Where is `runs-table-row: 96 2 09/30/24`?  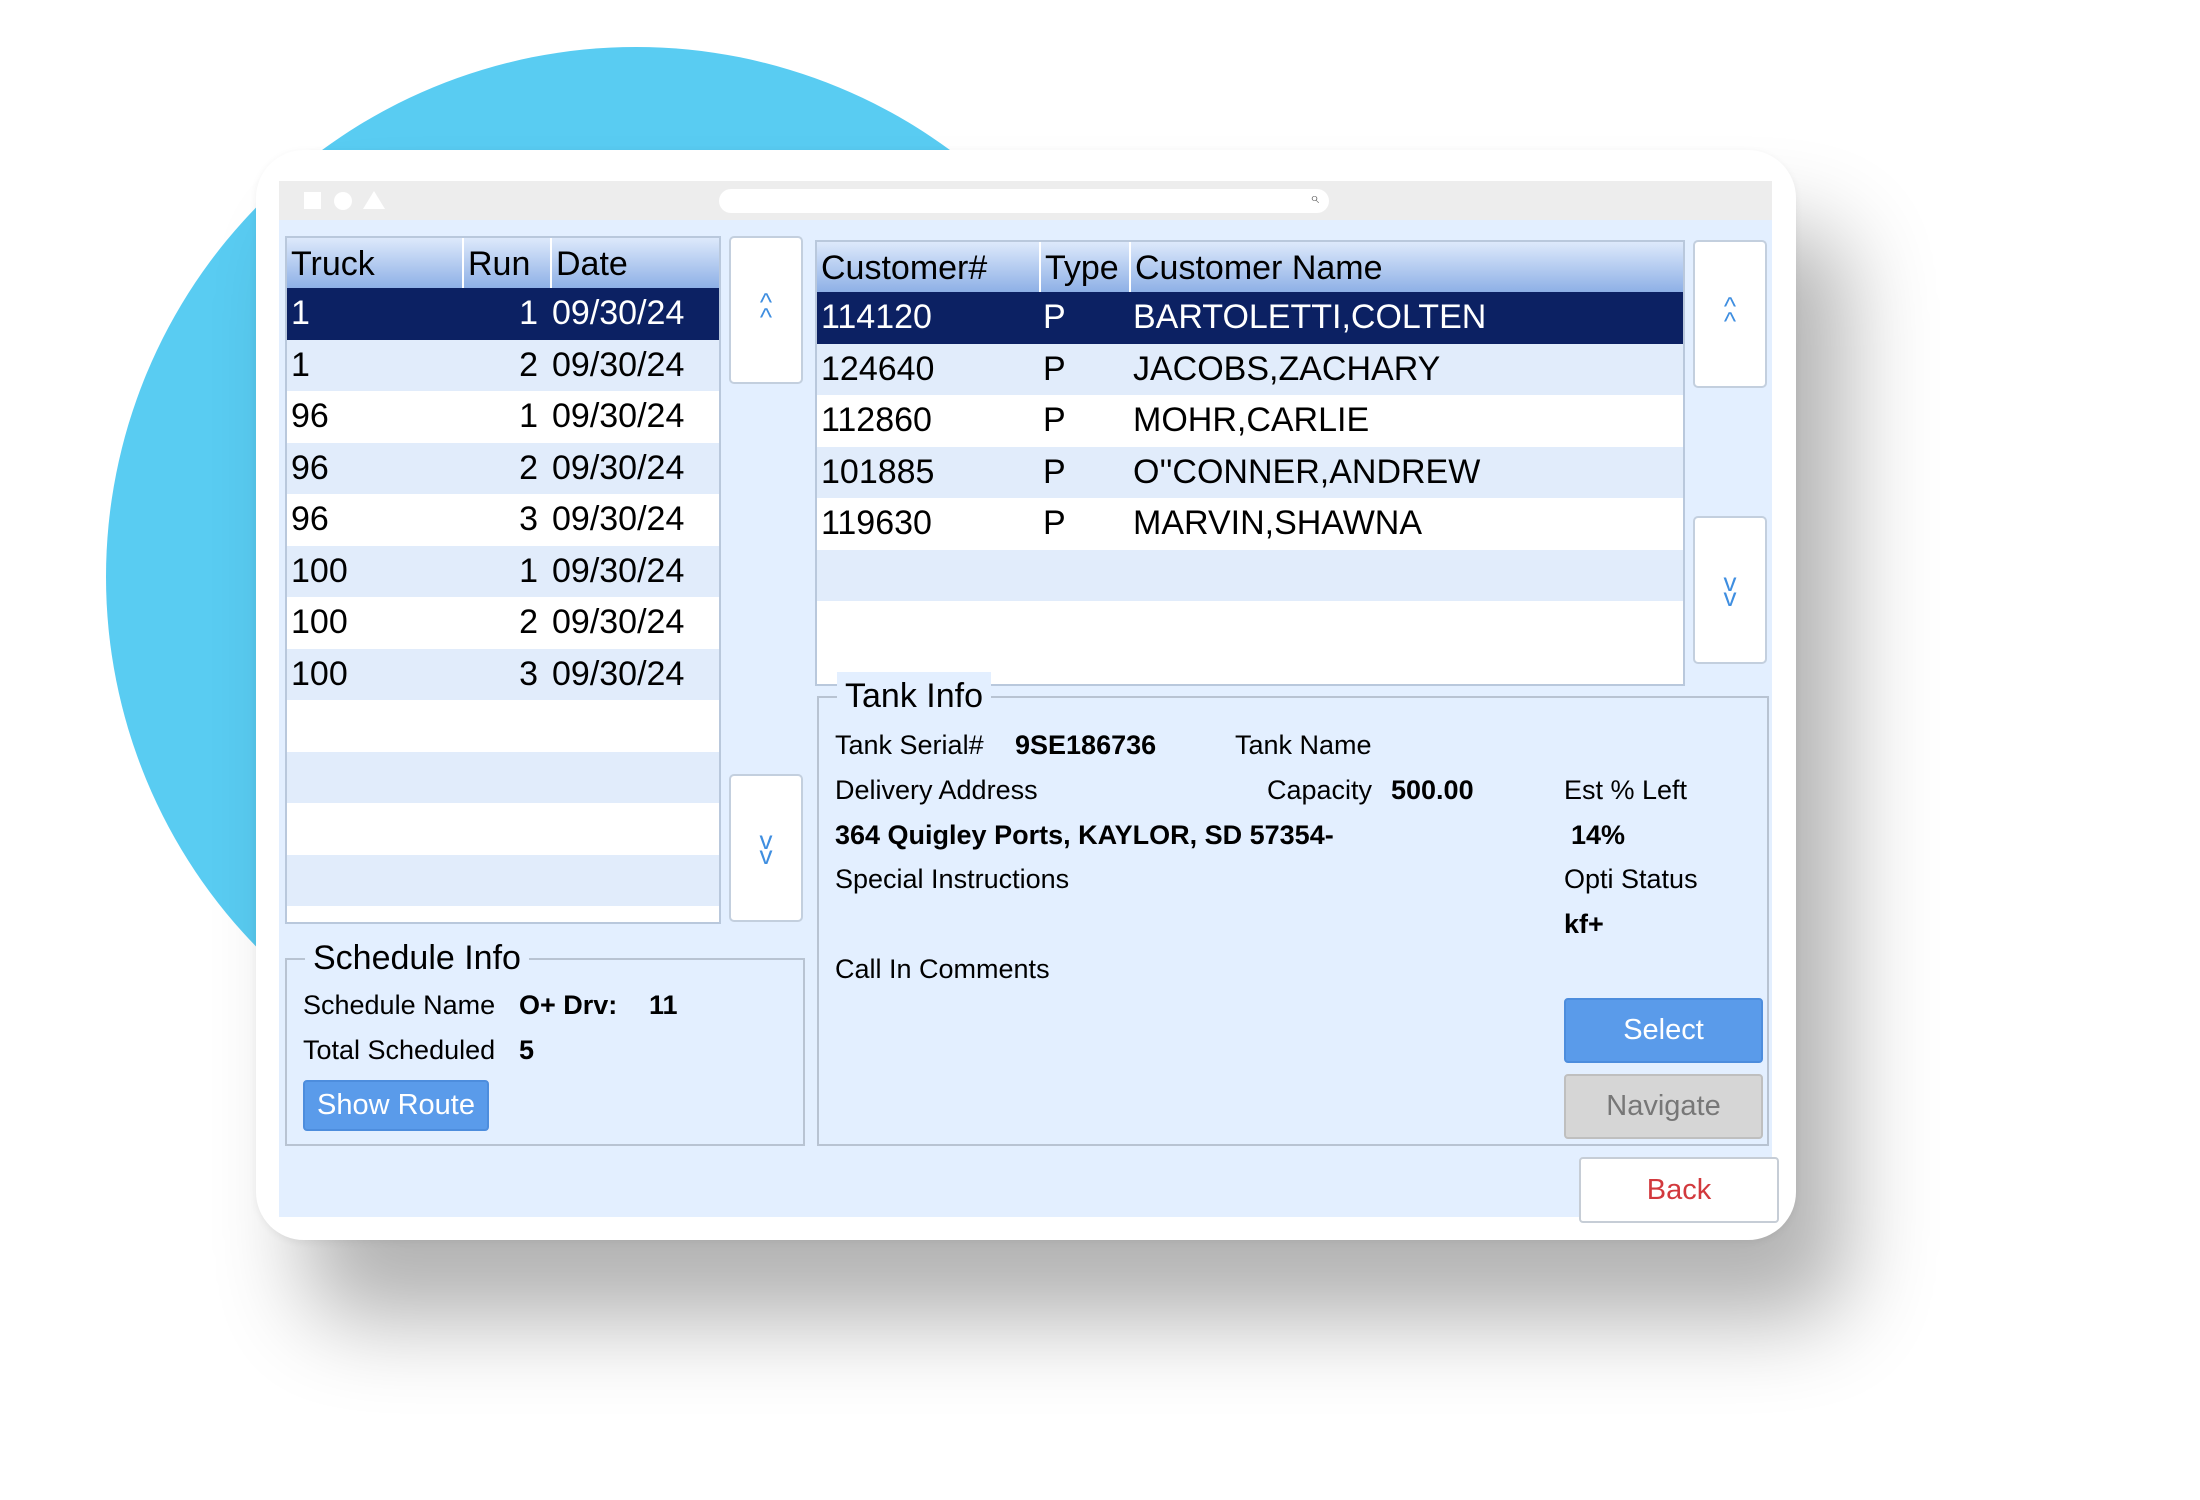
runs-table-row: 96 2 09/30/24 is located at coordinates (503, 468).